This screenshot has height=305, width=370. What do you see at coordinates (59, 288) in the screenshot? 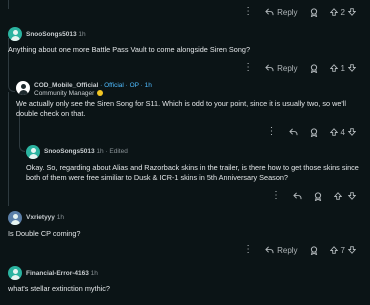
I see `comment-body: what's stellar extinction mythic?` at bounding box center [59, 288].